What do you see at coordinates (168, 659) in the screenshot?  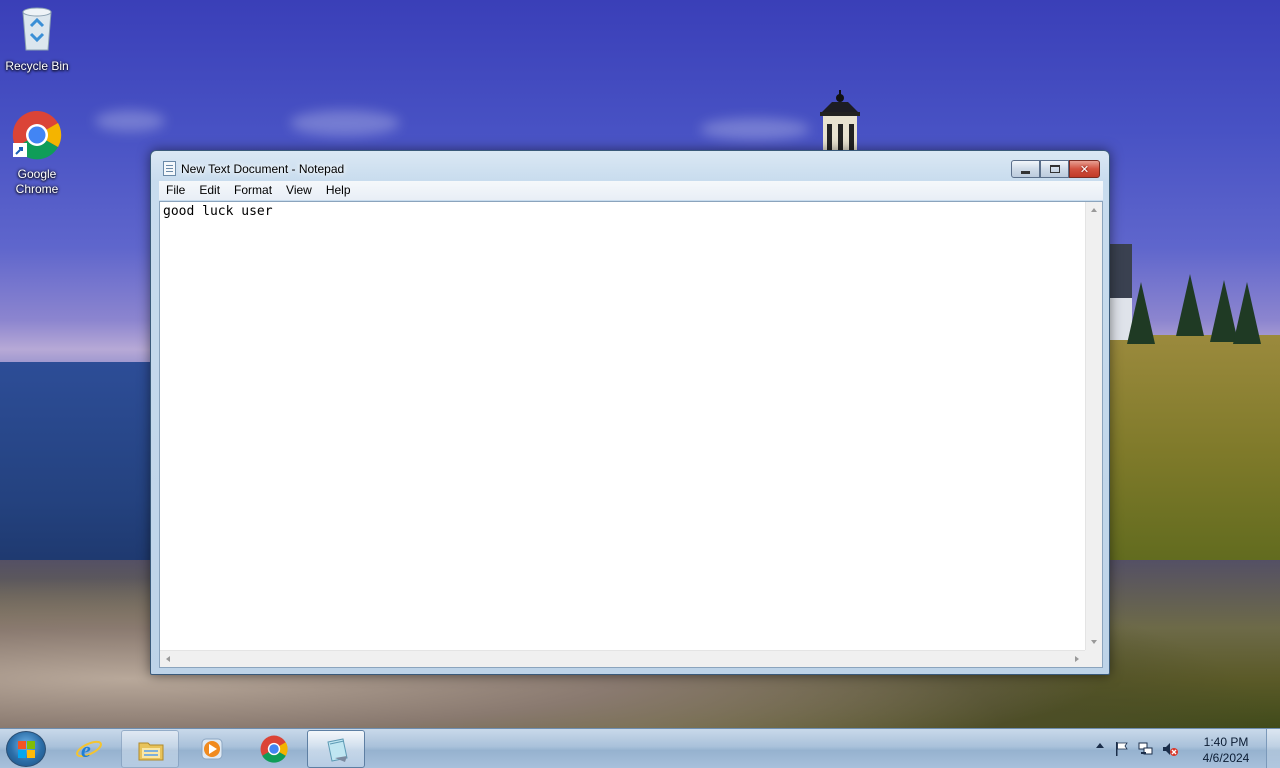 I see `scroll-left-icon` at bounding box center [168, 659].